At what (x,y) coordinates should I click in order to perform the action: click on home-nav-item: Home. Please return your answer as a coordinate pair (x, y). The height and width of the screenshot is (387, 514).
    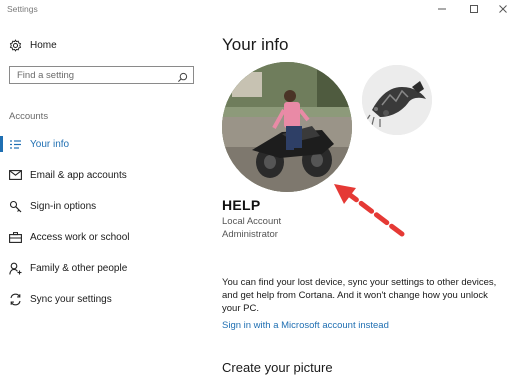
    Looking at the image, I should click on (102, 45).